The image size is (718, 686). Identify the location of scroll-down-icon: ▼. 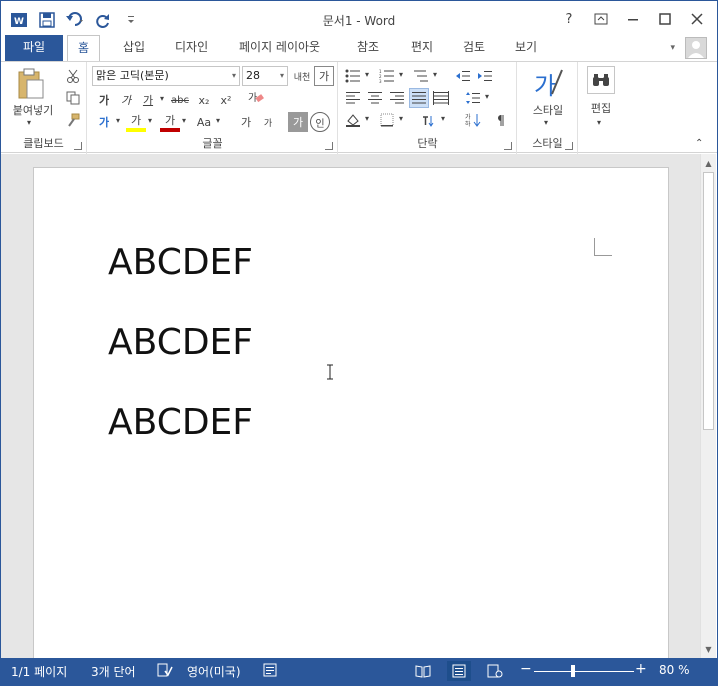
(708, 649).